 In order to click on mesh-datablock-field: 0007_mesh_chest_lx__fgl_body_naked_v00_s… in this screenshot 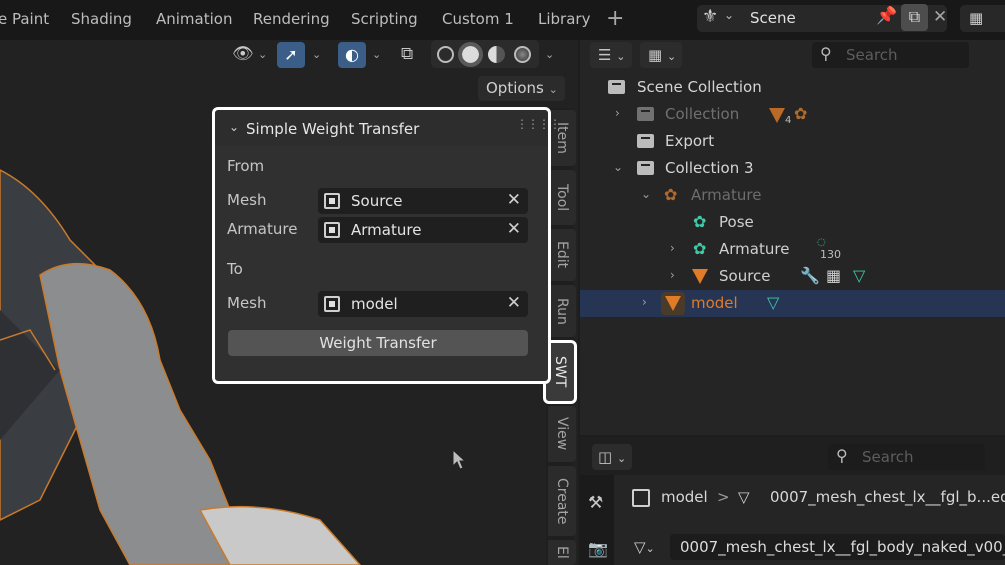, I will do `click(837, 547)`.